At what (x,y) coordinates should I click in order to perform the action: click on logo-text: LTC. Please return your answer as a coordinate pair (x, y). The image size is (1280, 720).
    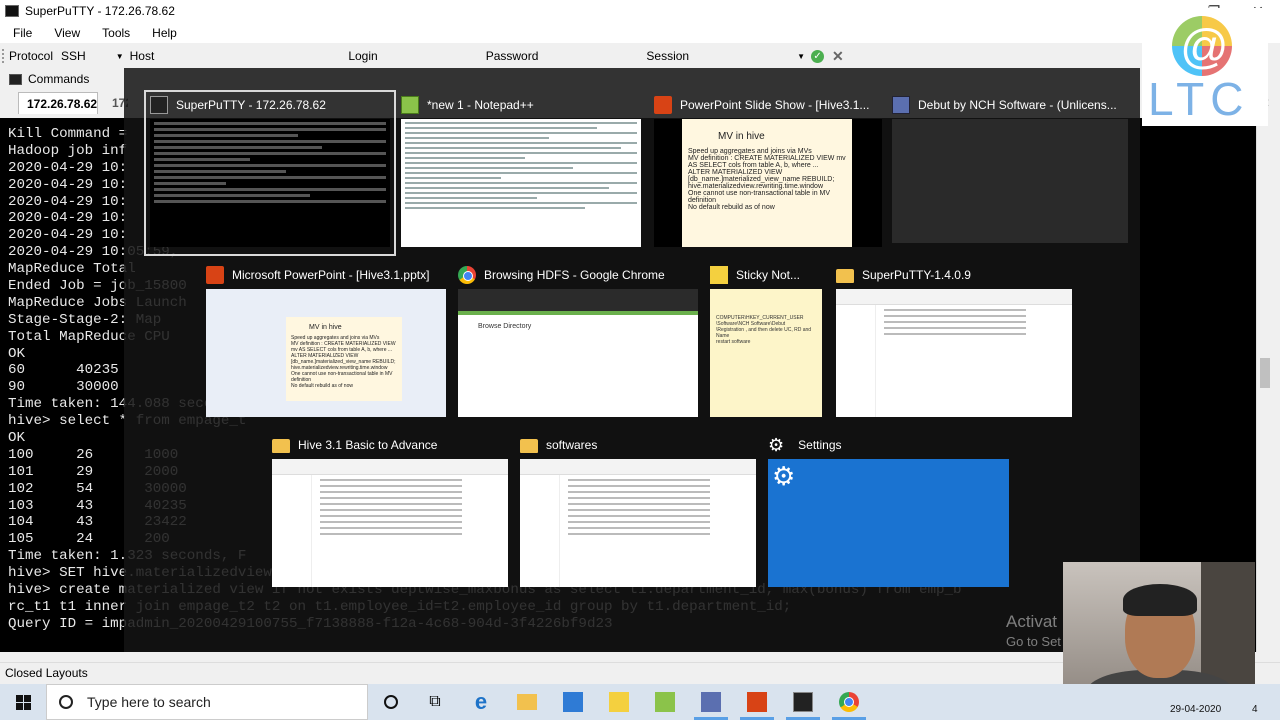
    Looking at the image, I should click on (1199, 99).